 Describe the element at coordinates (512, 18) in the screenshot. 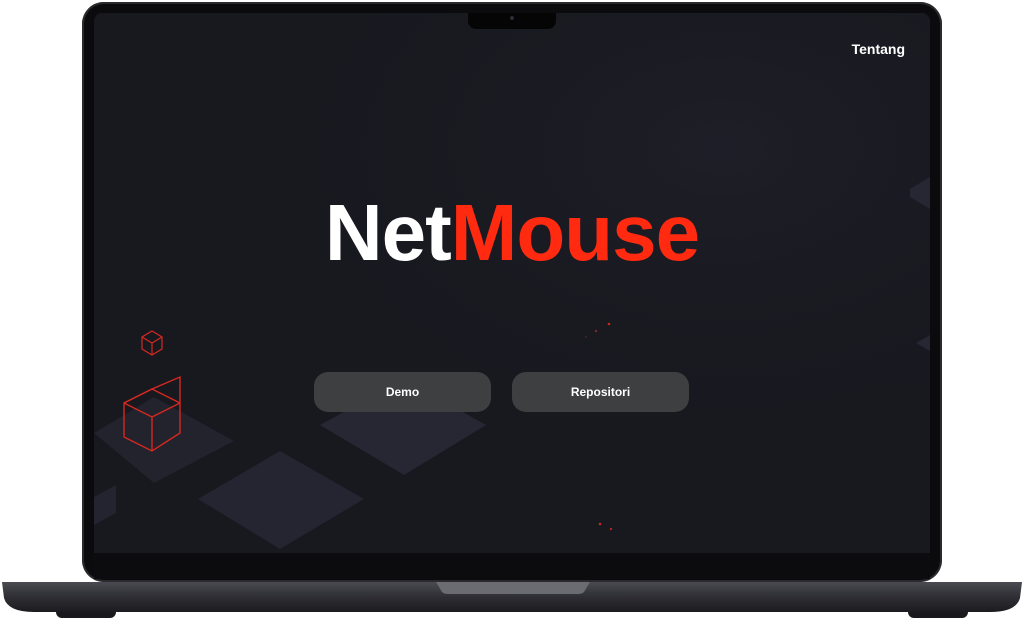

I see `camera-icon` at that location.